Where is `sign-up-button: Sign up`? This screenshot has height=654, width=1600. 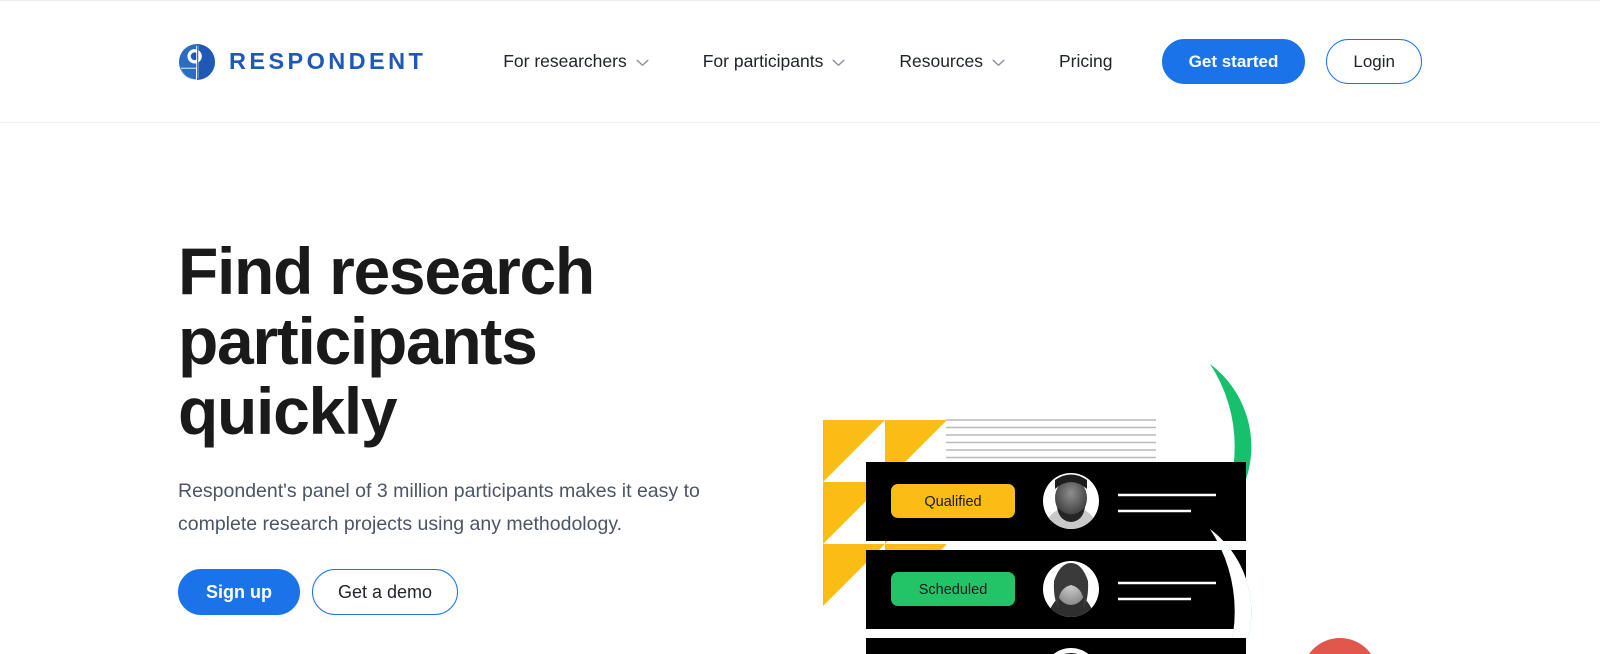
sign-up-button: Sign up is located at coordinates (239, 592).